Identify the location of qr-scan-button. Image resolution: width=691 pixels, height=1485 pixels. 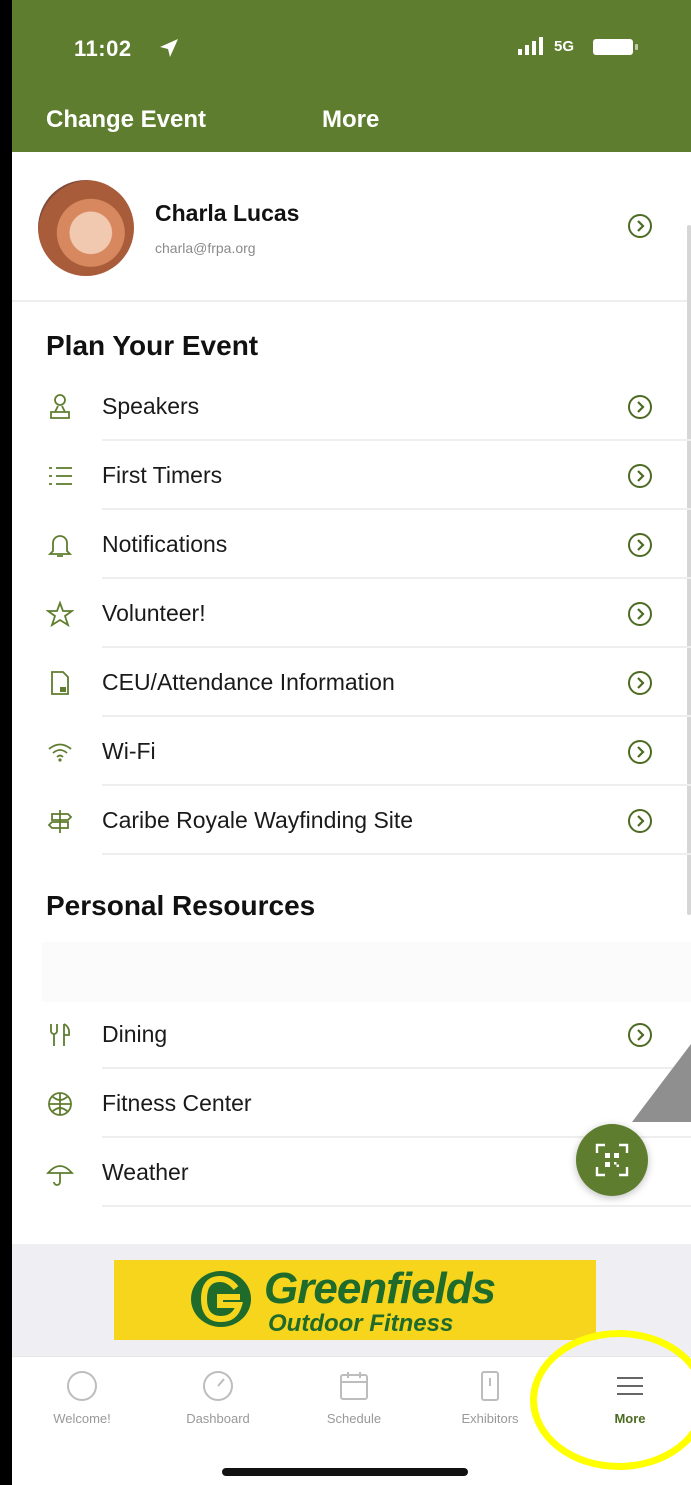
(612, 1160).